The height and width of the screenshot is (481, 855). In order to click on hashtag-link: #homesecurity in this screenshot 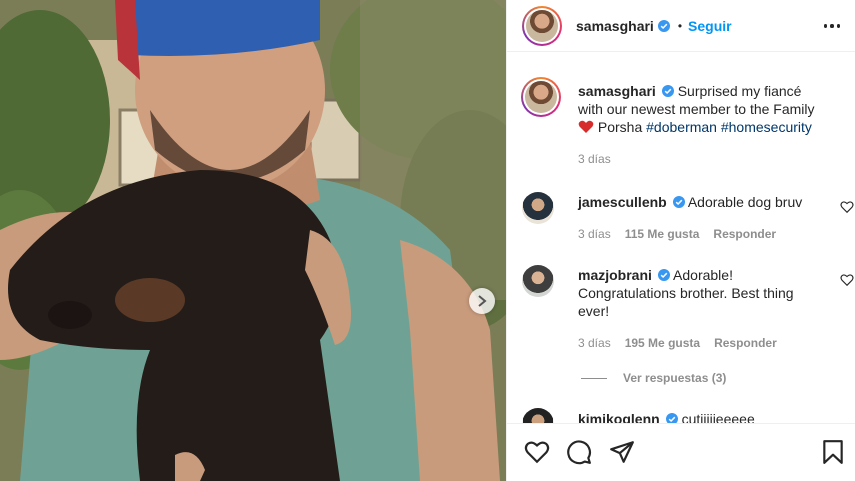, I will do `click(766, 127)`.